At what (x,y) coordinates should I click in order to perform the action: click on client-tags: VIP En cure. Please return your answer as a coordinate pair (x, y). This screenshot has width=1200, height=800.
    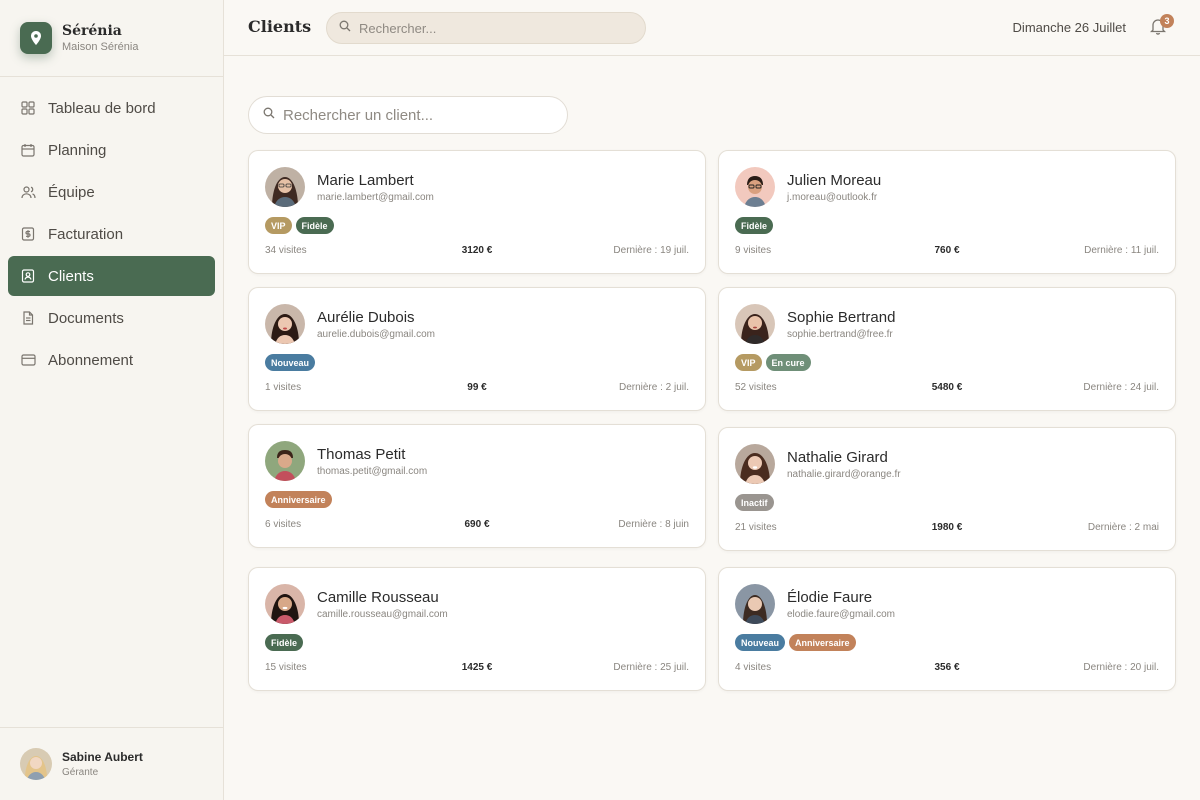
    Looking at the image, I should click on (773, 362).